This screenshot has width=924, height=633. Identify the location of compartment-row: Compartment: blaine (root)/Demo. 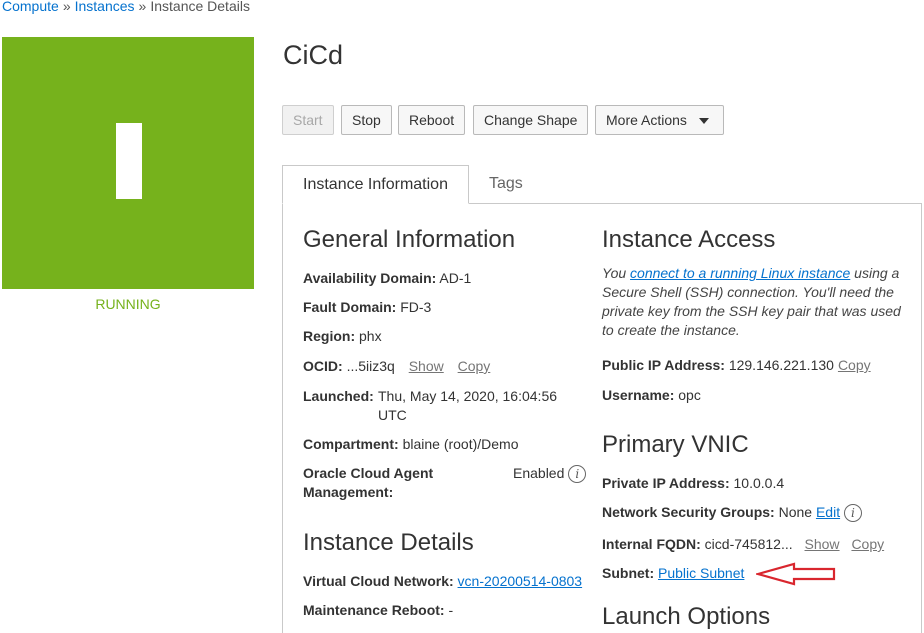
(411, 444).